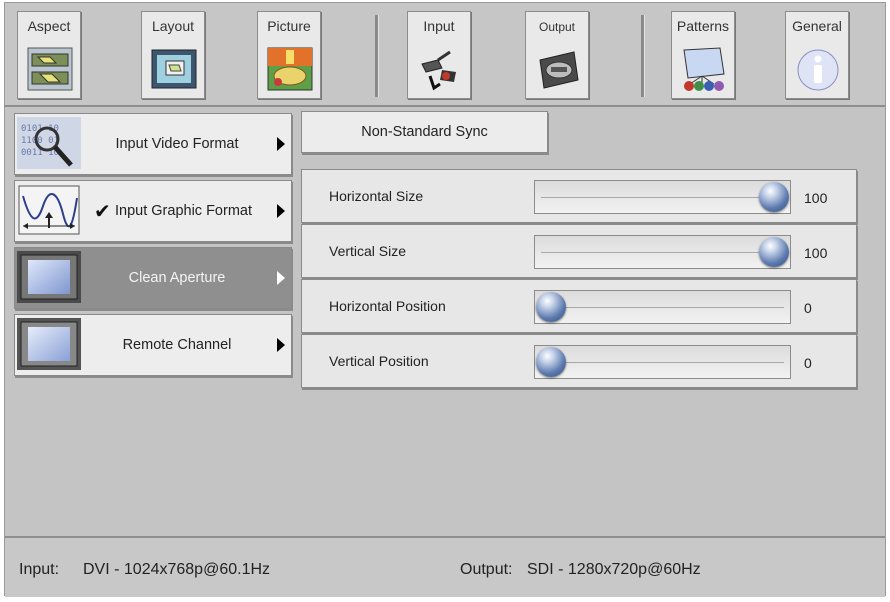 This screenshot has width=890, height=602. What do you see at coordinates (438, 70) in the screenshot?
I see `input-connector-icon` at bounding box center [438, 70].